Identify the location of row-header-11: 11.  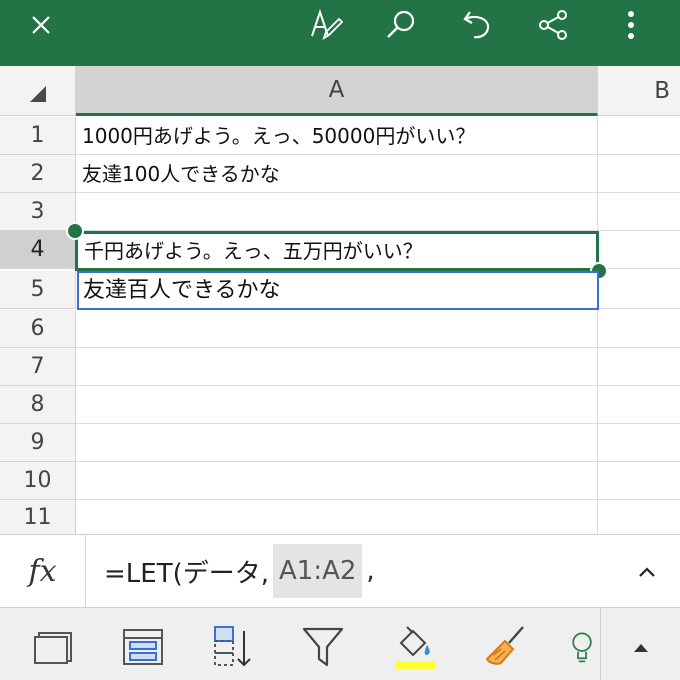
(38, 517).